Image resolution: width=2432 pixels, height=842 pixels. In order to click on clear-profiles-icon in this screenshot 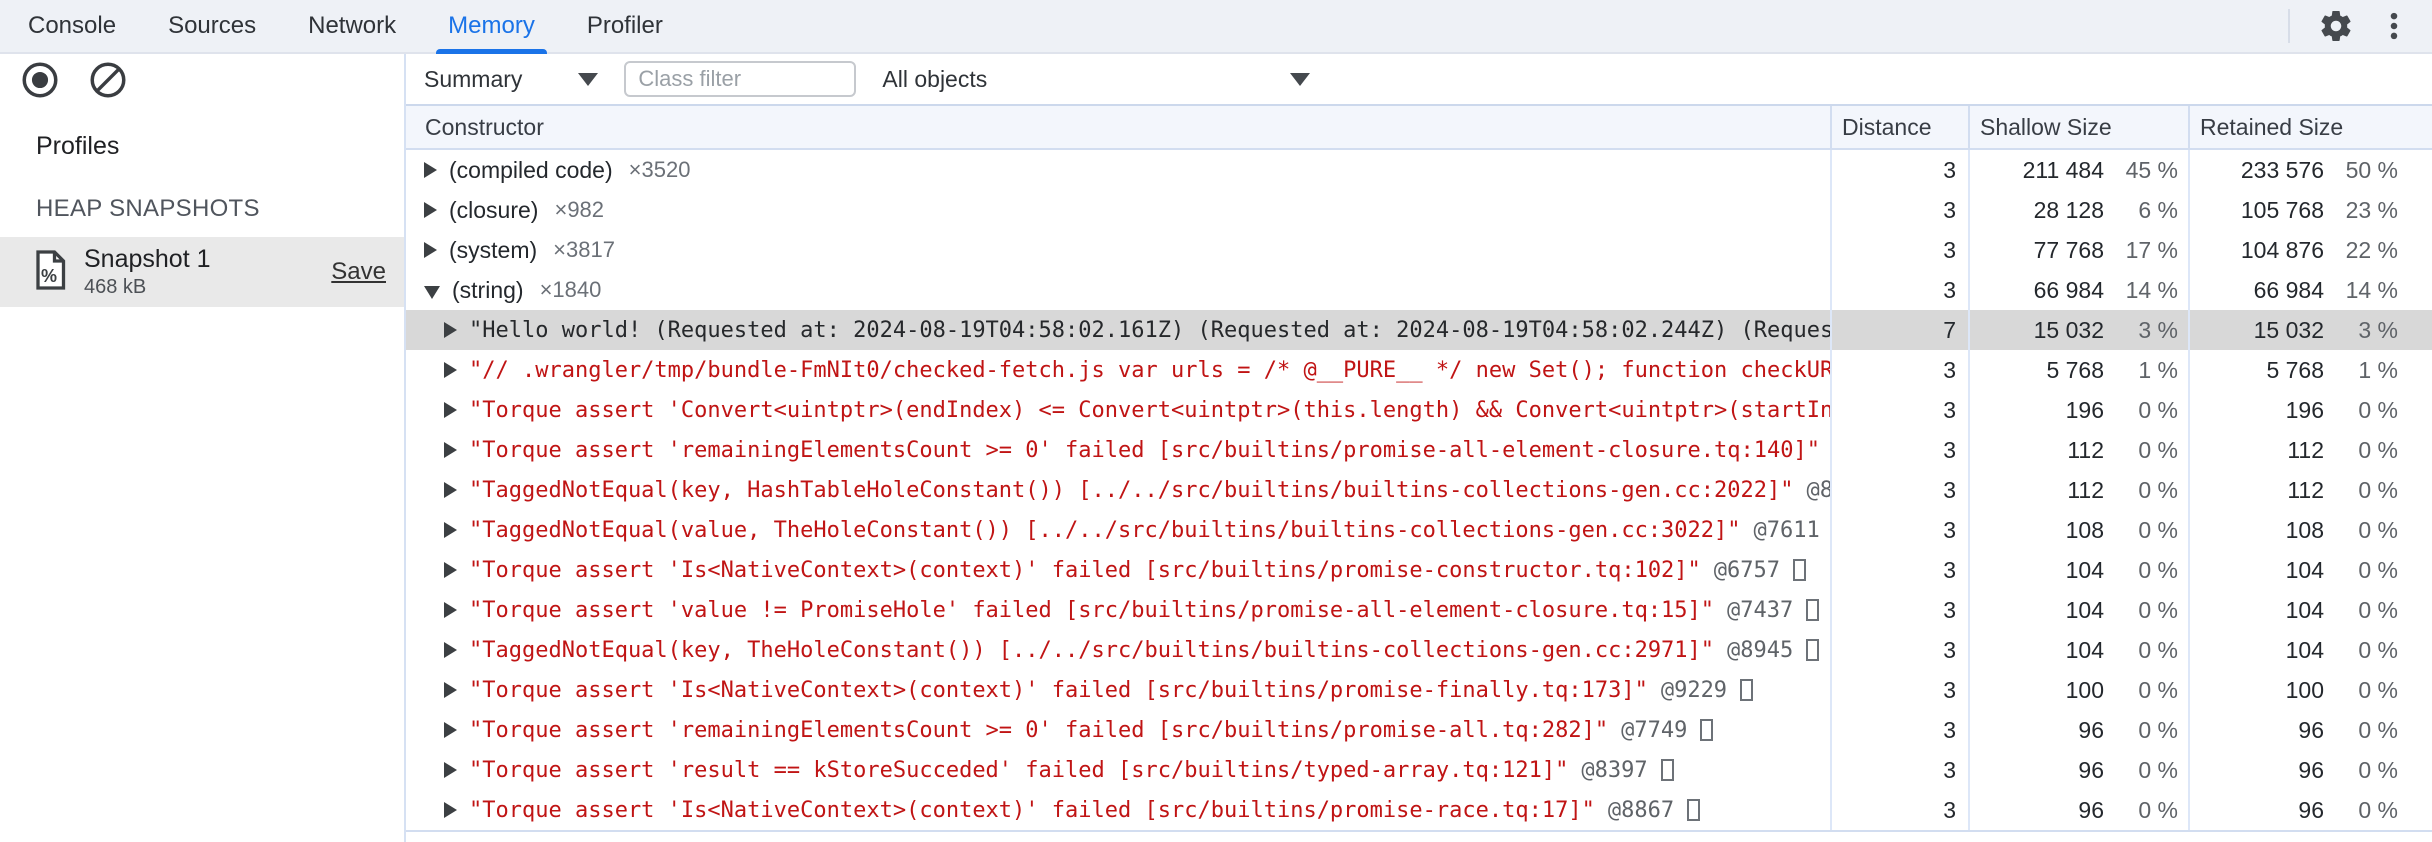, I will do `click(108, 80)`.